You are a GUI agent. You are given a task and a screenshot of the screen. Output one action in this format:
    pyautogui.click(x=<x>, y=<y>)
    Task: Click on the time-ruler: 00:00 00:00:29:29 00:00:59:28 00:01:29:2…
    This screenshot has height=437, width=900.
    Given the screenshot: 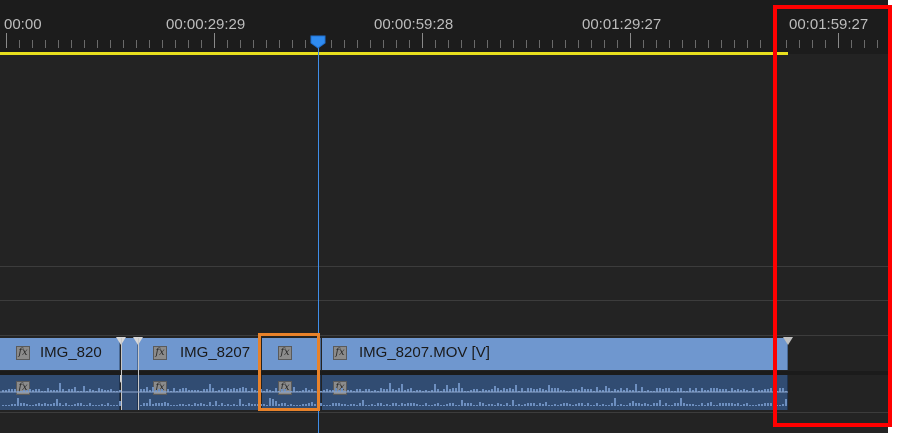 What is the action you would take?
    pyautogui.click(x=444, y=27)
    